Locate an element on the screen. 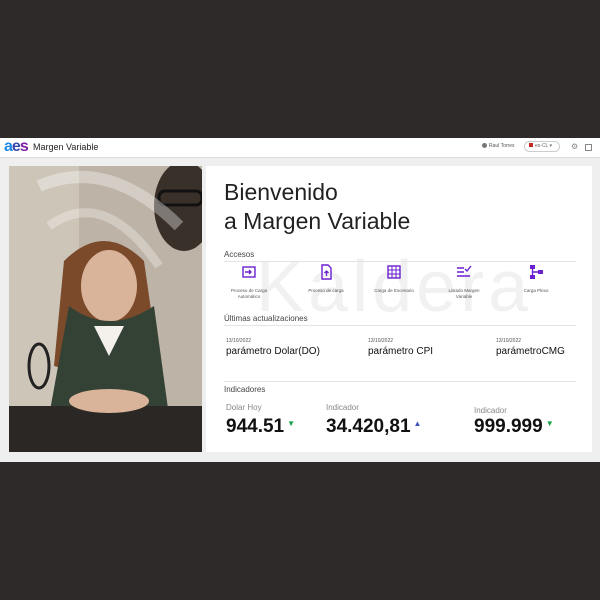 Image resolution: width=600 pixels, height=600 pixels. indicator-value-dolar: 944.51 ▼ is located at coordinates (260, 427).